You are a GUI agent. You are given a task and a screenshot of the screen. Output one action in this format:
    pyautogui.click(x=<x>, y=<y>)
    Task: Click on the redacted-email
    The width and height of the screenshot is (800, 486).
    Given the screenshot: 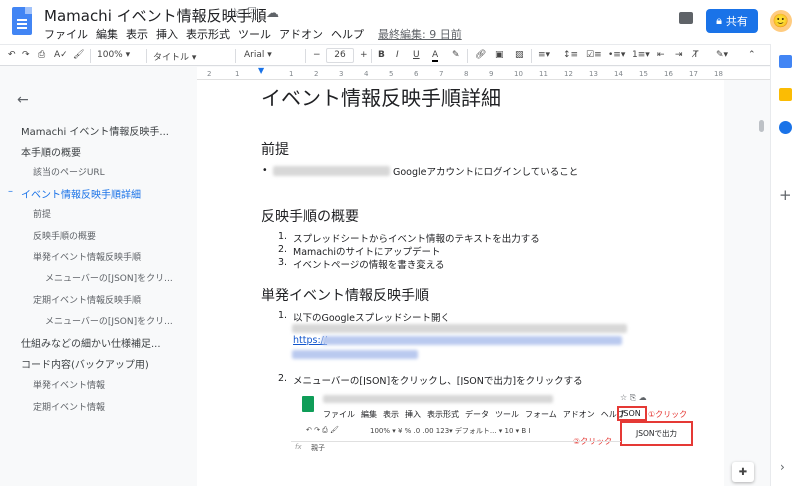 What is the action you would take?
    pyautogui.click(x=331, y=171)
    